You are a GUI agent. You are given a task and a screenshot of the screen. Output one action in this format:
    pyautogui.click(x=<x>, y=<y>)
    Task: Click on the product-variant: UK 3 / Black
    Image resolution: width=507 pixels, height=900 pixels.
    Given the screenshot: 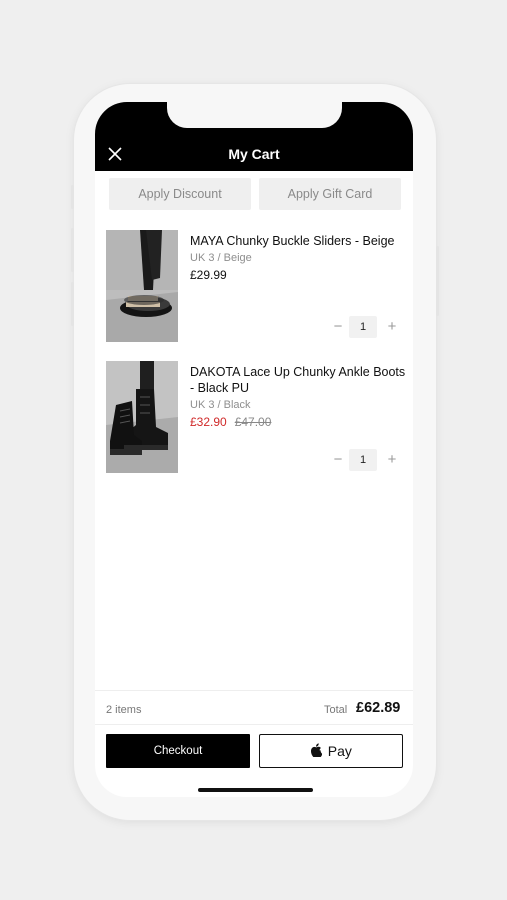 What is the action you would take?
    pyautogui.click(x=220, y=405)
    